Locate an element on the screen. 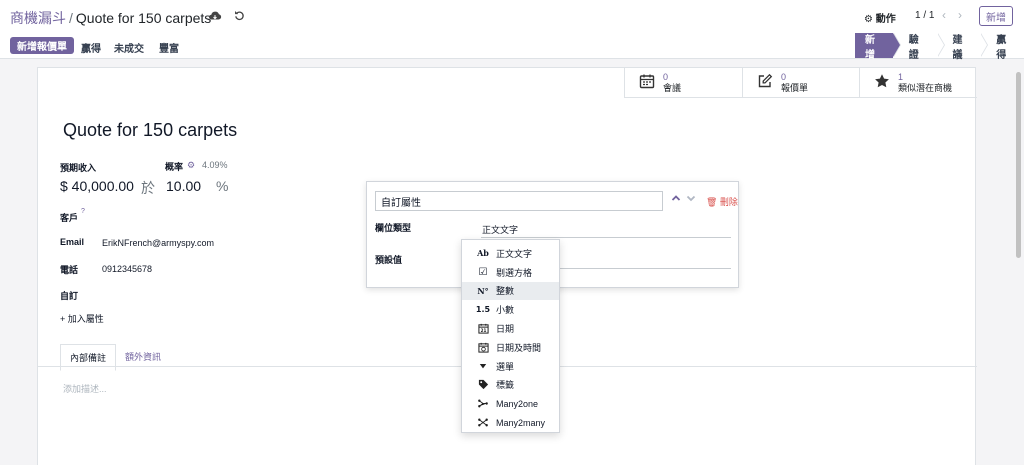 The height and width of the screenshot is (465, 1024). cloud-save-icon is located at coordinates (215, 16).